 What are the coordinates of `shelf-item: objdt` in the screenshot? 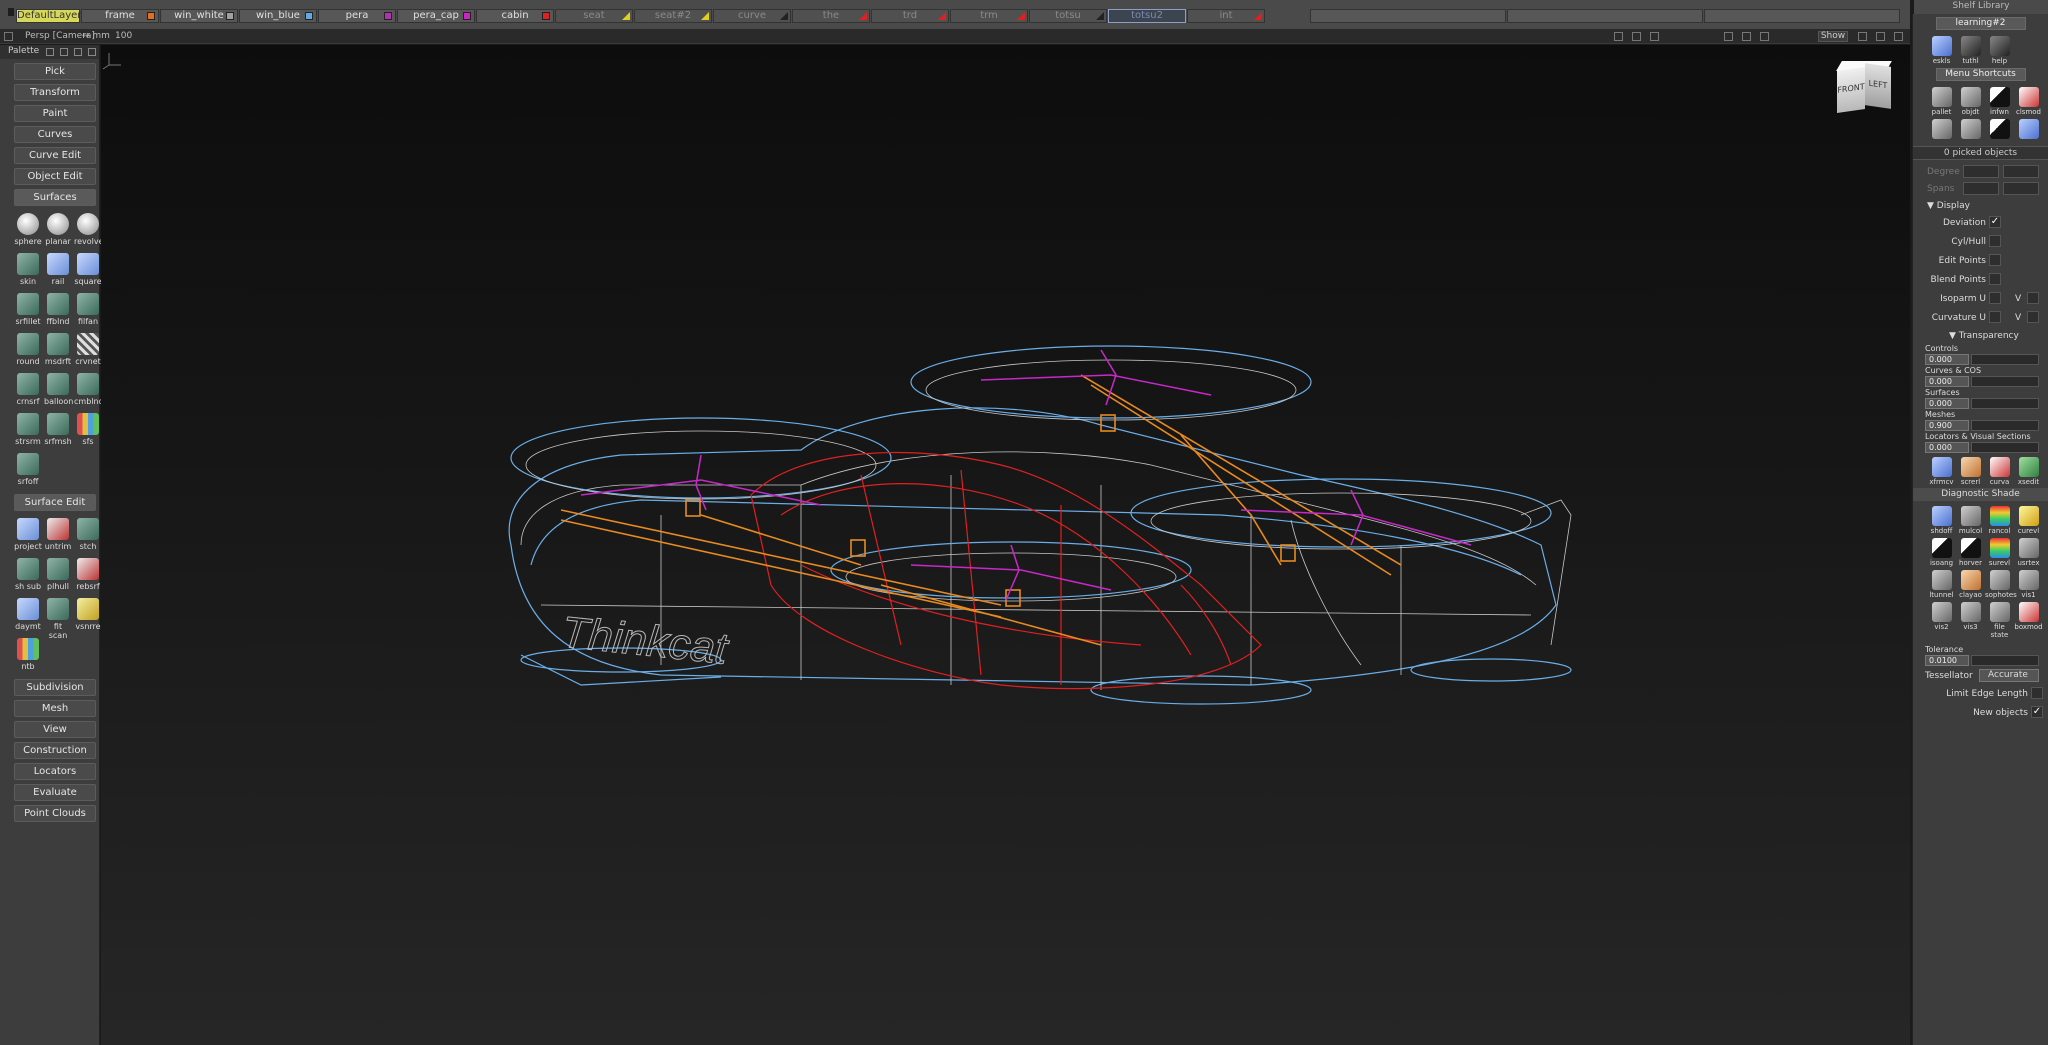 It's located at (1970, 100).